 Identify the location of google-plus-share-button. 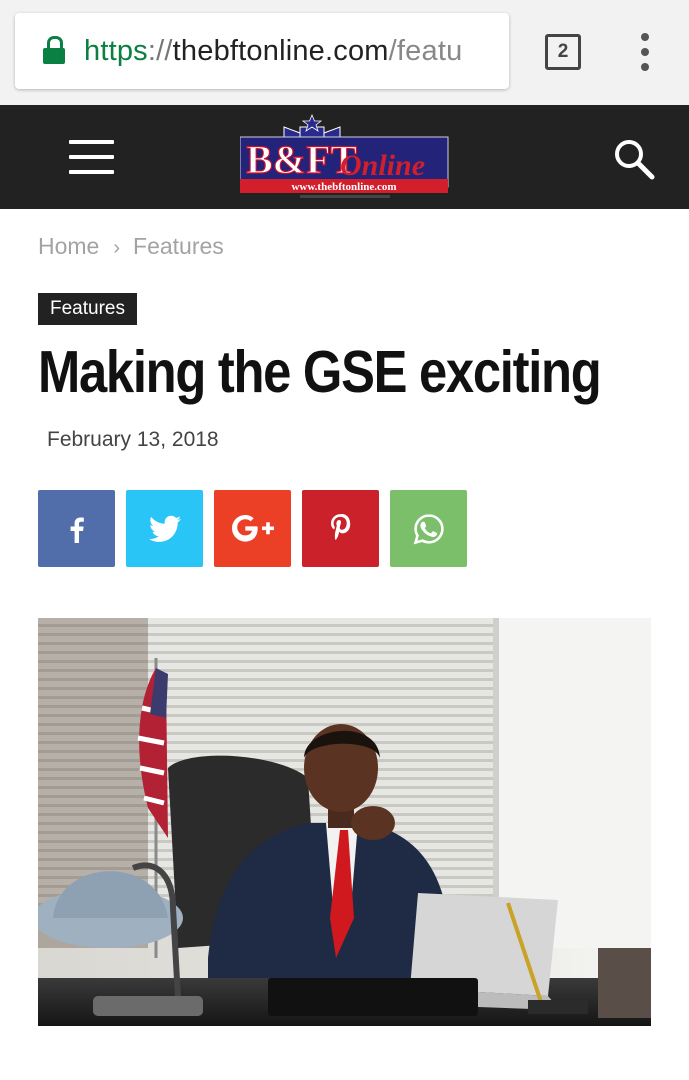
(252, 528).